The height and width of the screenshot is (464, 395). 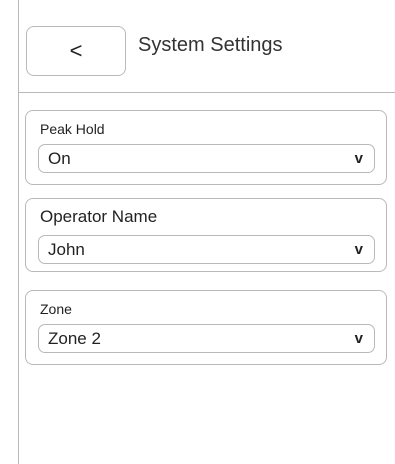 I want to click on setting-card-zone: Zone Zone 2 v, so click(x=206, y=327).